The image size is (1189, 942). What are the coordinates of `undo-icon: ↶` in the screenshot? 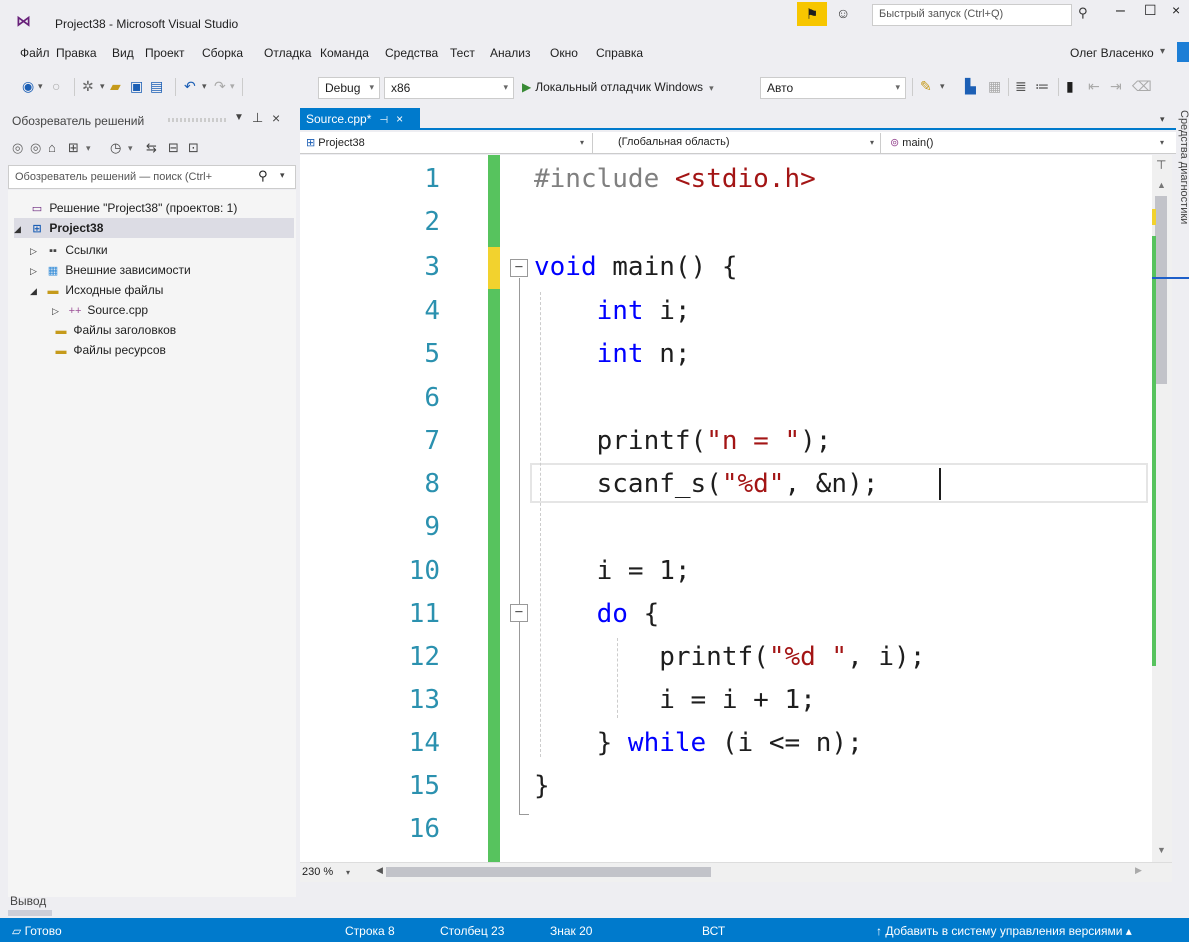 It's located at (190, 86).